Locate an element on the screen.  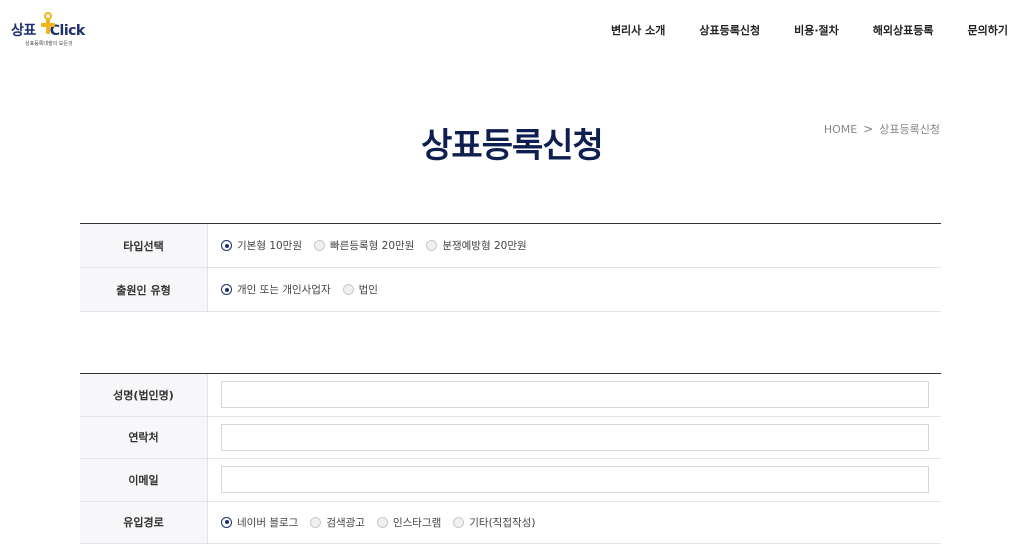
type-radio-group: 기본형 10만원 빠른등록형 20만원 분쟁예방형 20만원 is located at coordinates (574, 245).